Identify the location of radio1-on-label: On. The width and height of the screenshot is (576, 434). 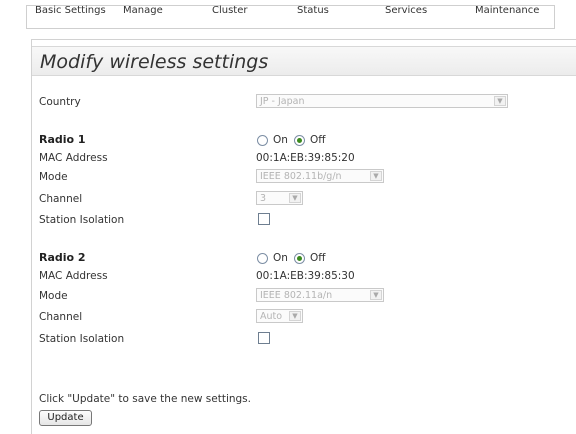
(280, 140).